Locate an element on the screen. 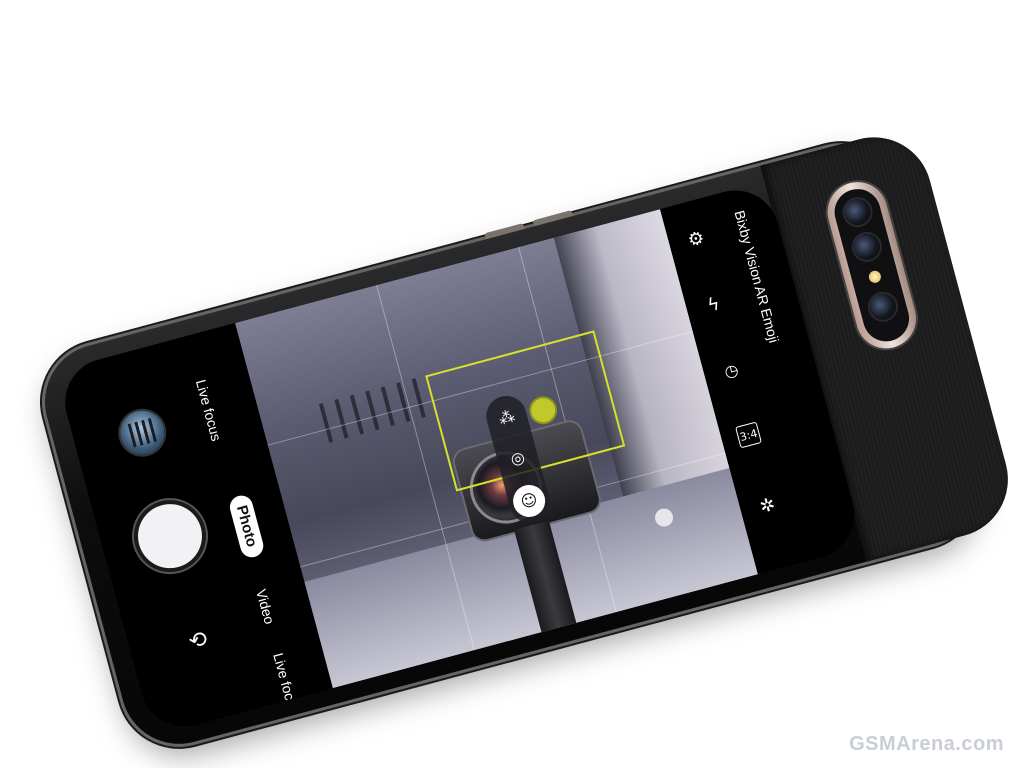  ar-emoji-button: AR Emoji is located at coordinates (767, 314).